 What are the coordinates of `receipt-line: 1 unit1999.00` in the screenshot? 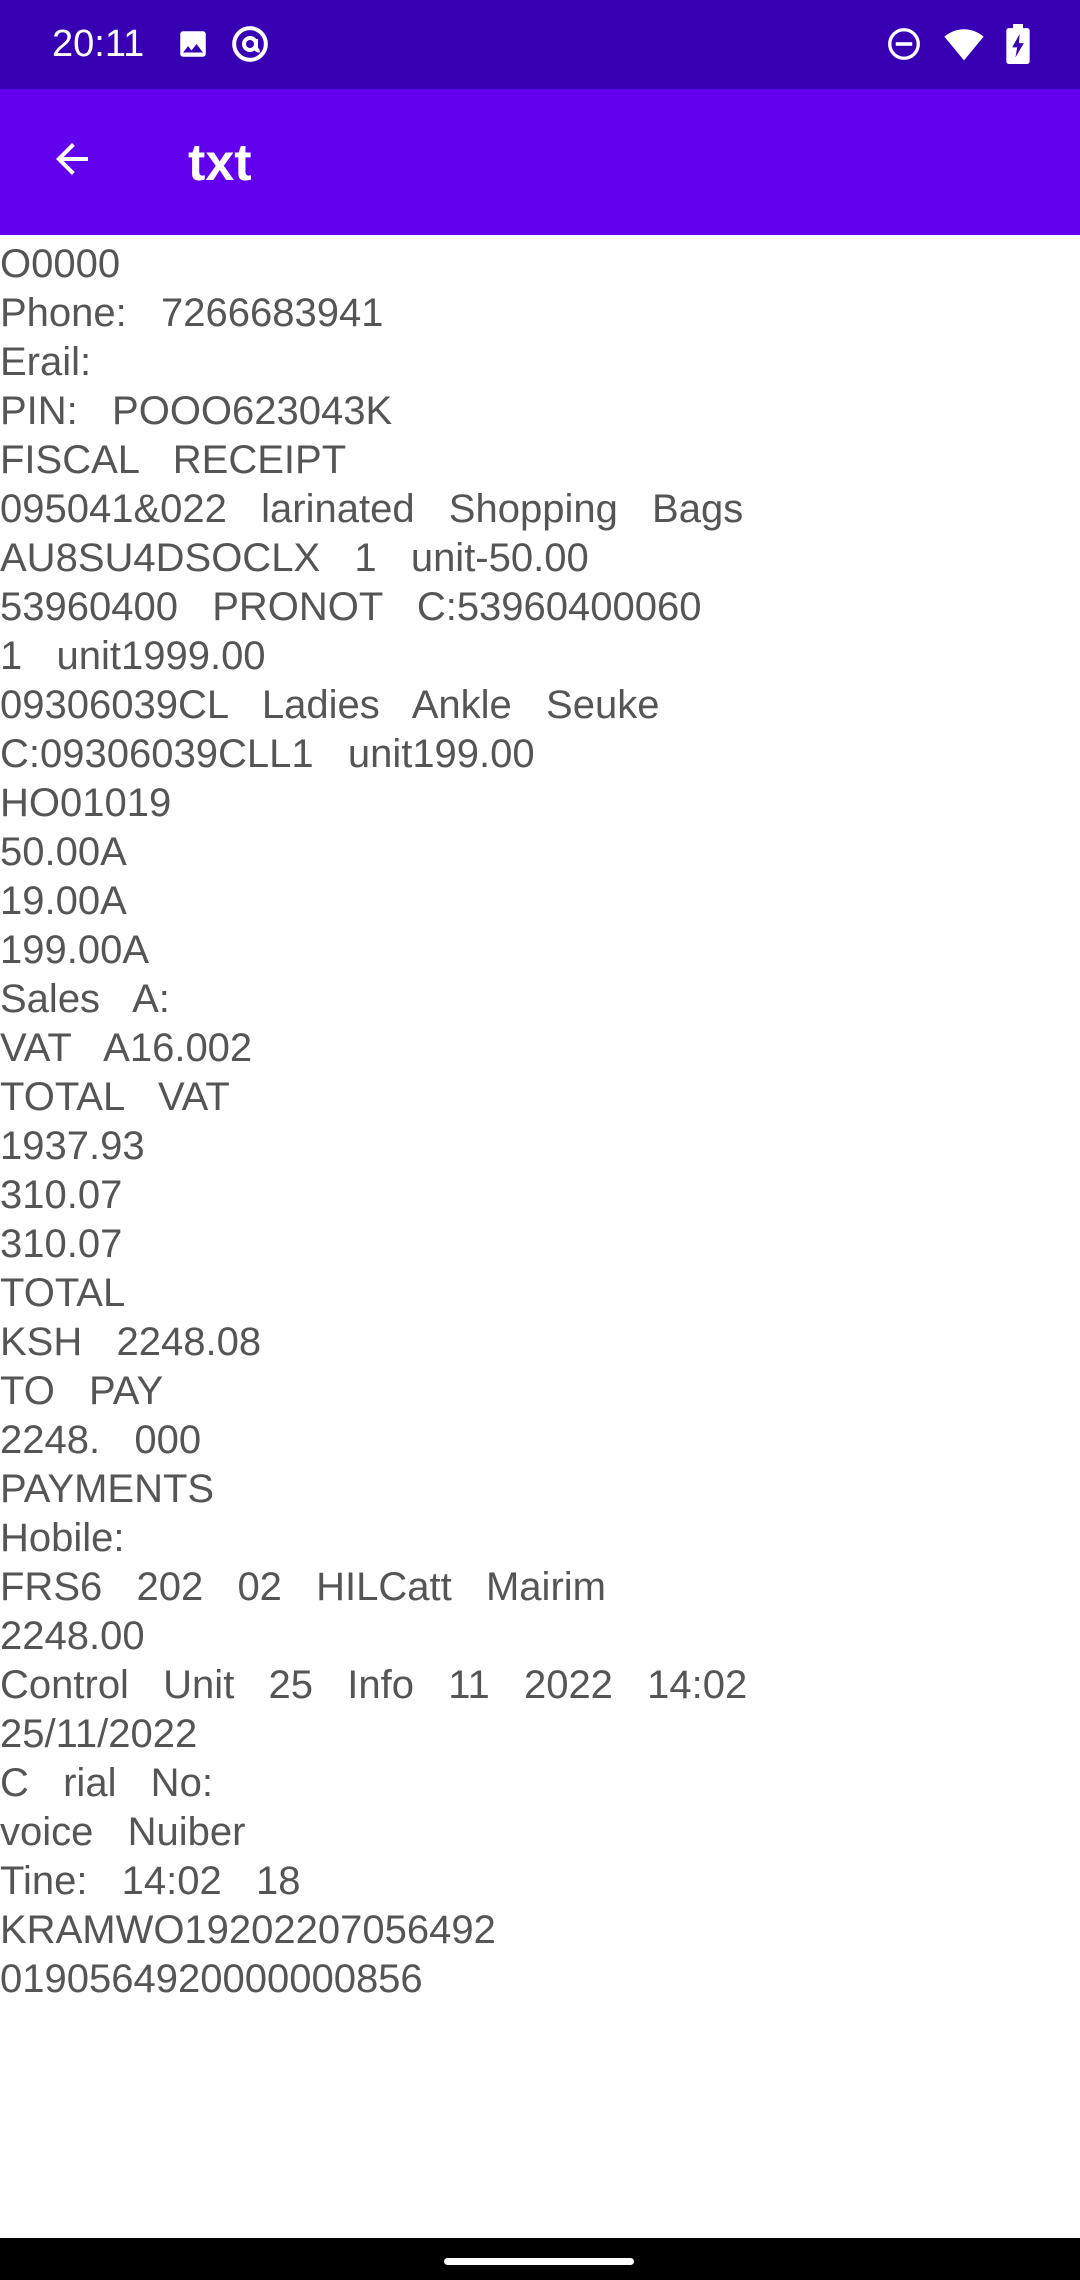 It's located at (133, 656).